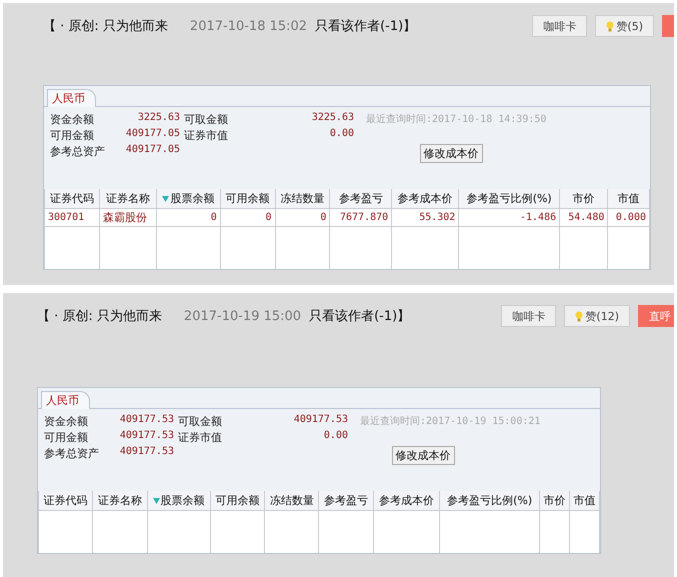  What do you see at coordinates (249, 26) in the screenshot?
I see `post-time: 2017-10-18 15:02` at bounding box center [249, 26].